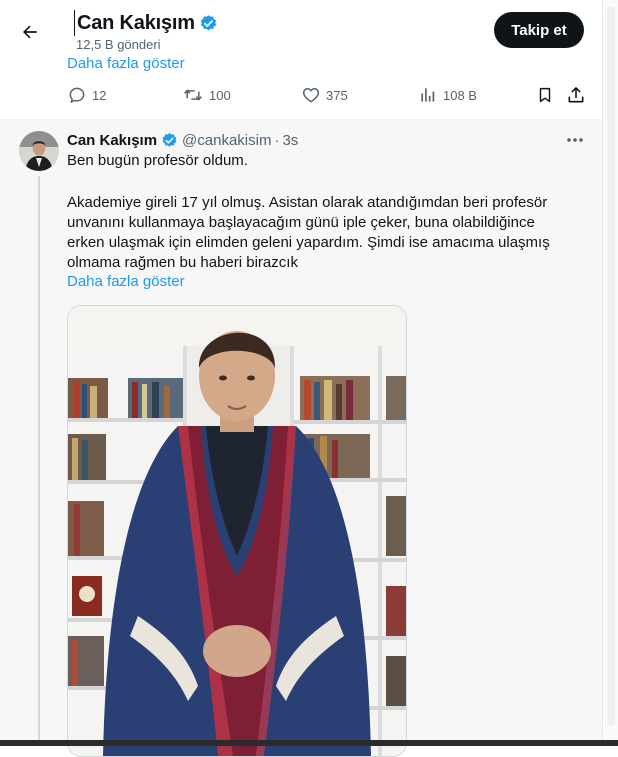 This screenshot has height=757, width=618. I want to click on heart-icon, so click(311, 95).